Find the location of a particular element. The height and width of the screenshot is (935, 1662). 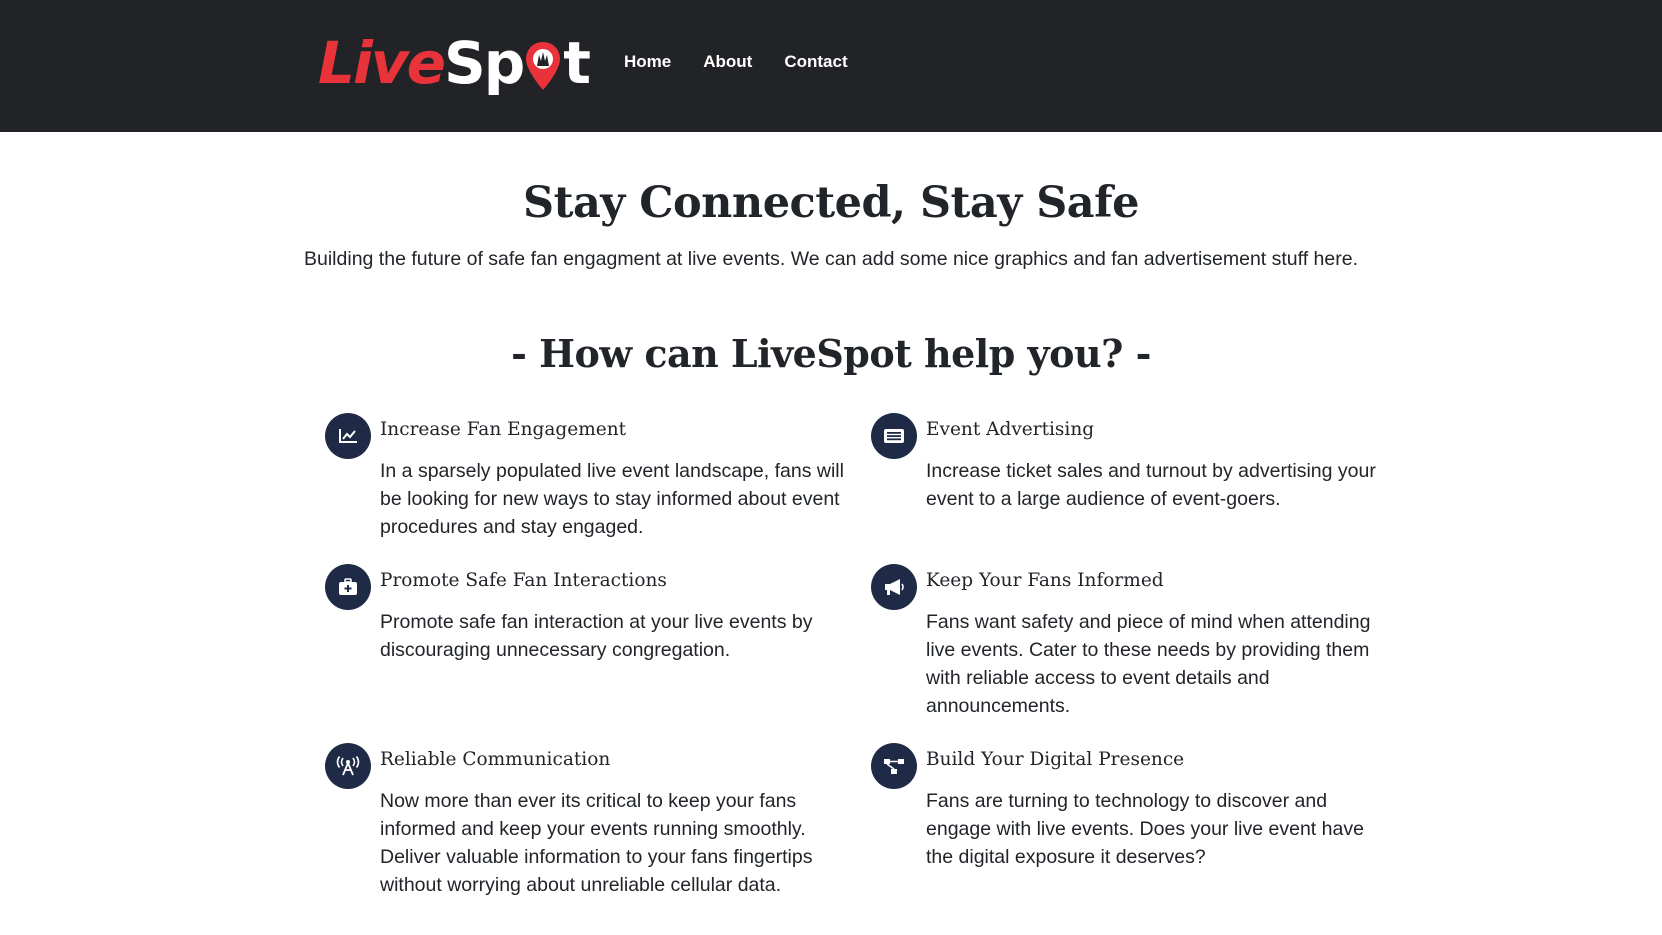

livespot-logo: Live Sp t is located at coordinates (454, 63).